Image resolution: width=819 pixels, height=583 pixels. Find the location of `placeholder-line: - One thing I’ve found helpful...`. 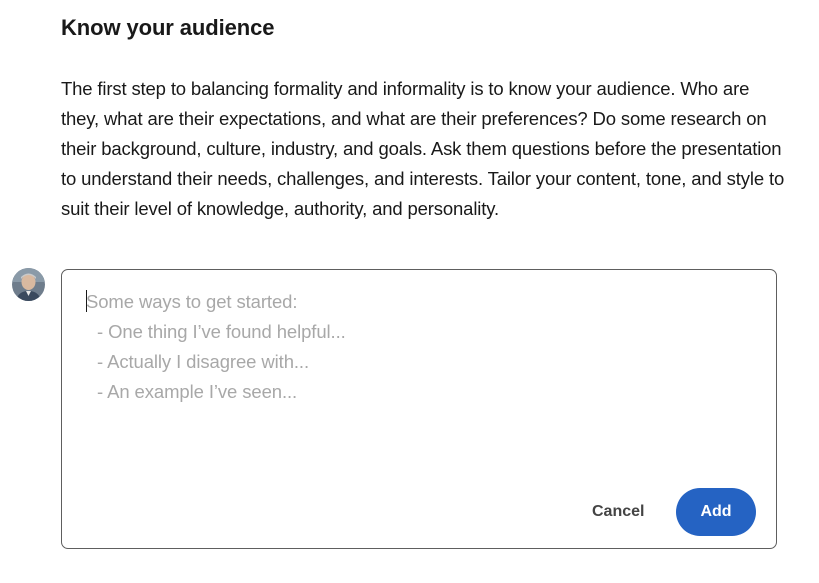

placeholder-line: - One thing I’ve found helpful... is located at coordinates (221, 331).